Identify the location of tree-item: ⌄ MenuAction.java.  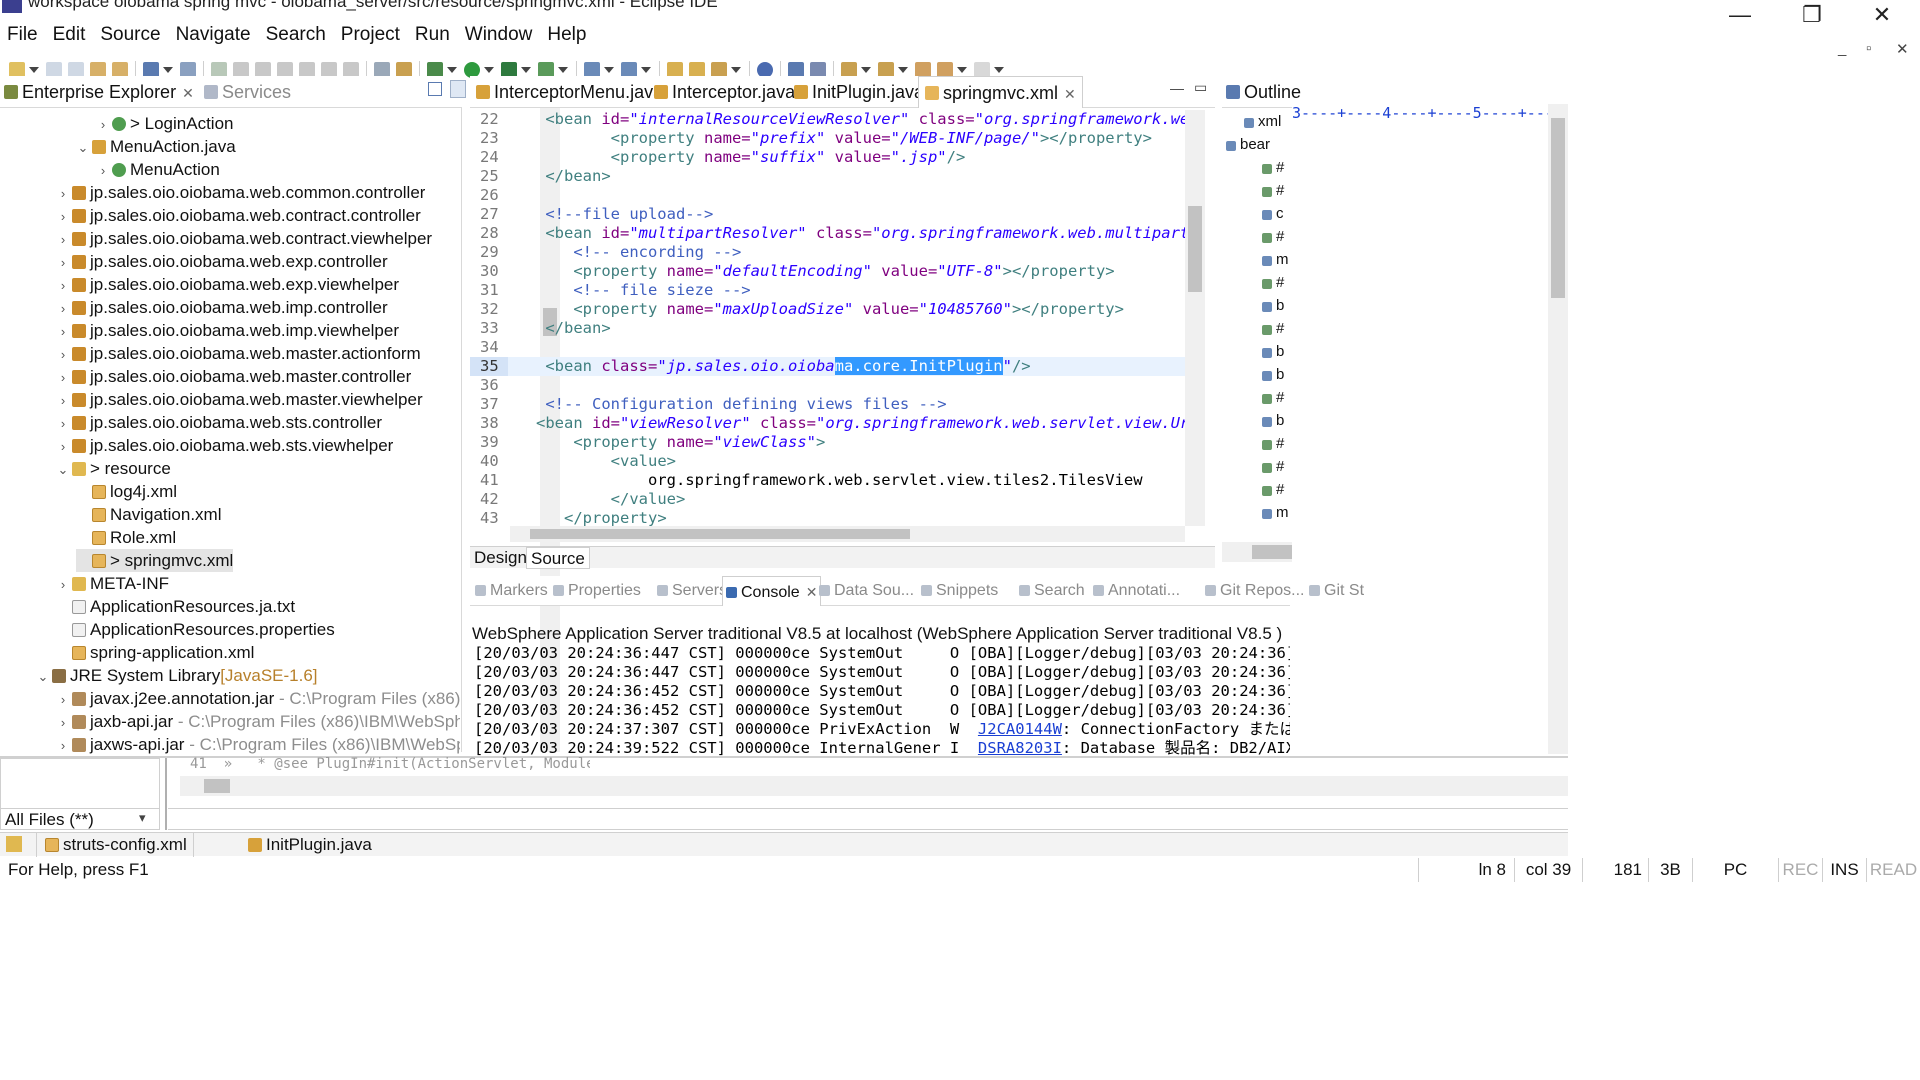
(156, 146).